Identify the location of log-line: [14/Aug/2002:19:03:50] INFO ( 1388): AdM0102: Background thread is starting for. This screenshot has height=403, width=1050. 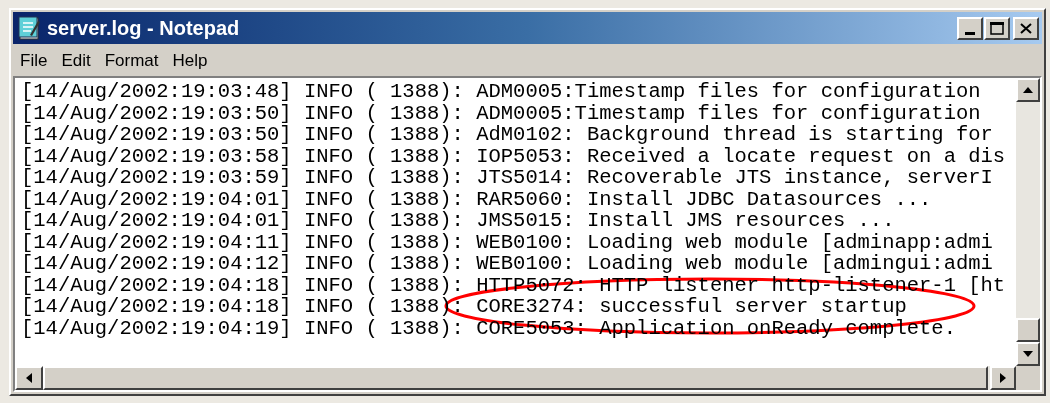
(507, 135).